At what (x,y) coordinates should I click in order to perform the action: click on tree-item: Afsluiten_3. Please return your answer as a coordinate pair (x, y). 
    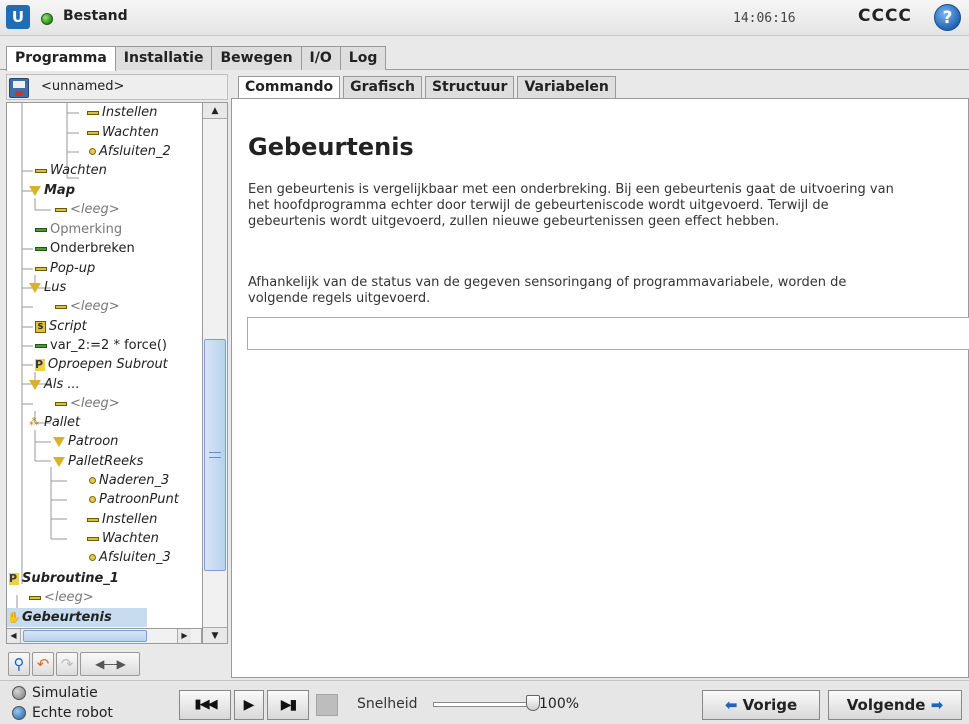
    Looking at the image, I should click on (129, 557).